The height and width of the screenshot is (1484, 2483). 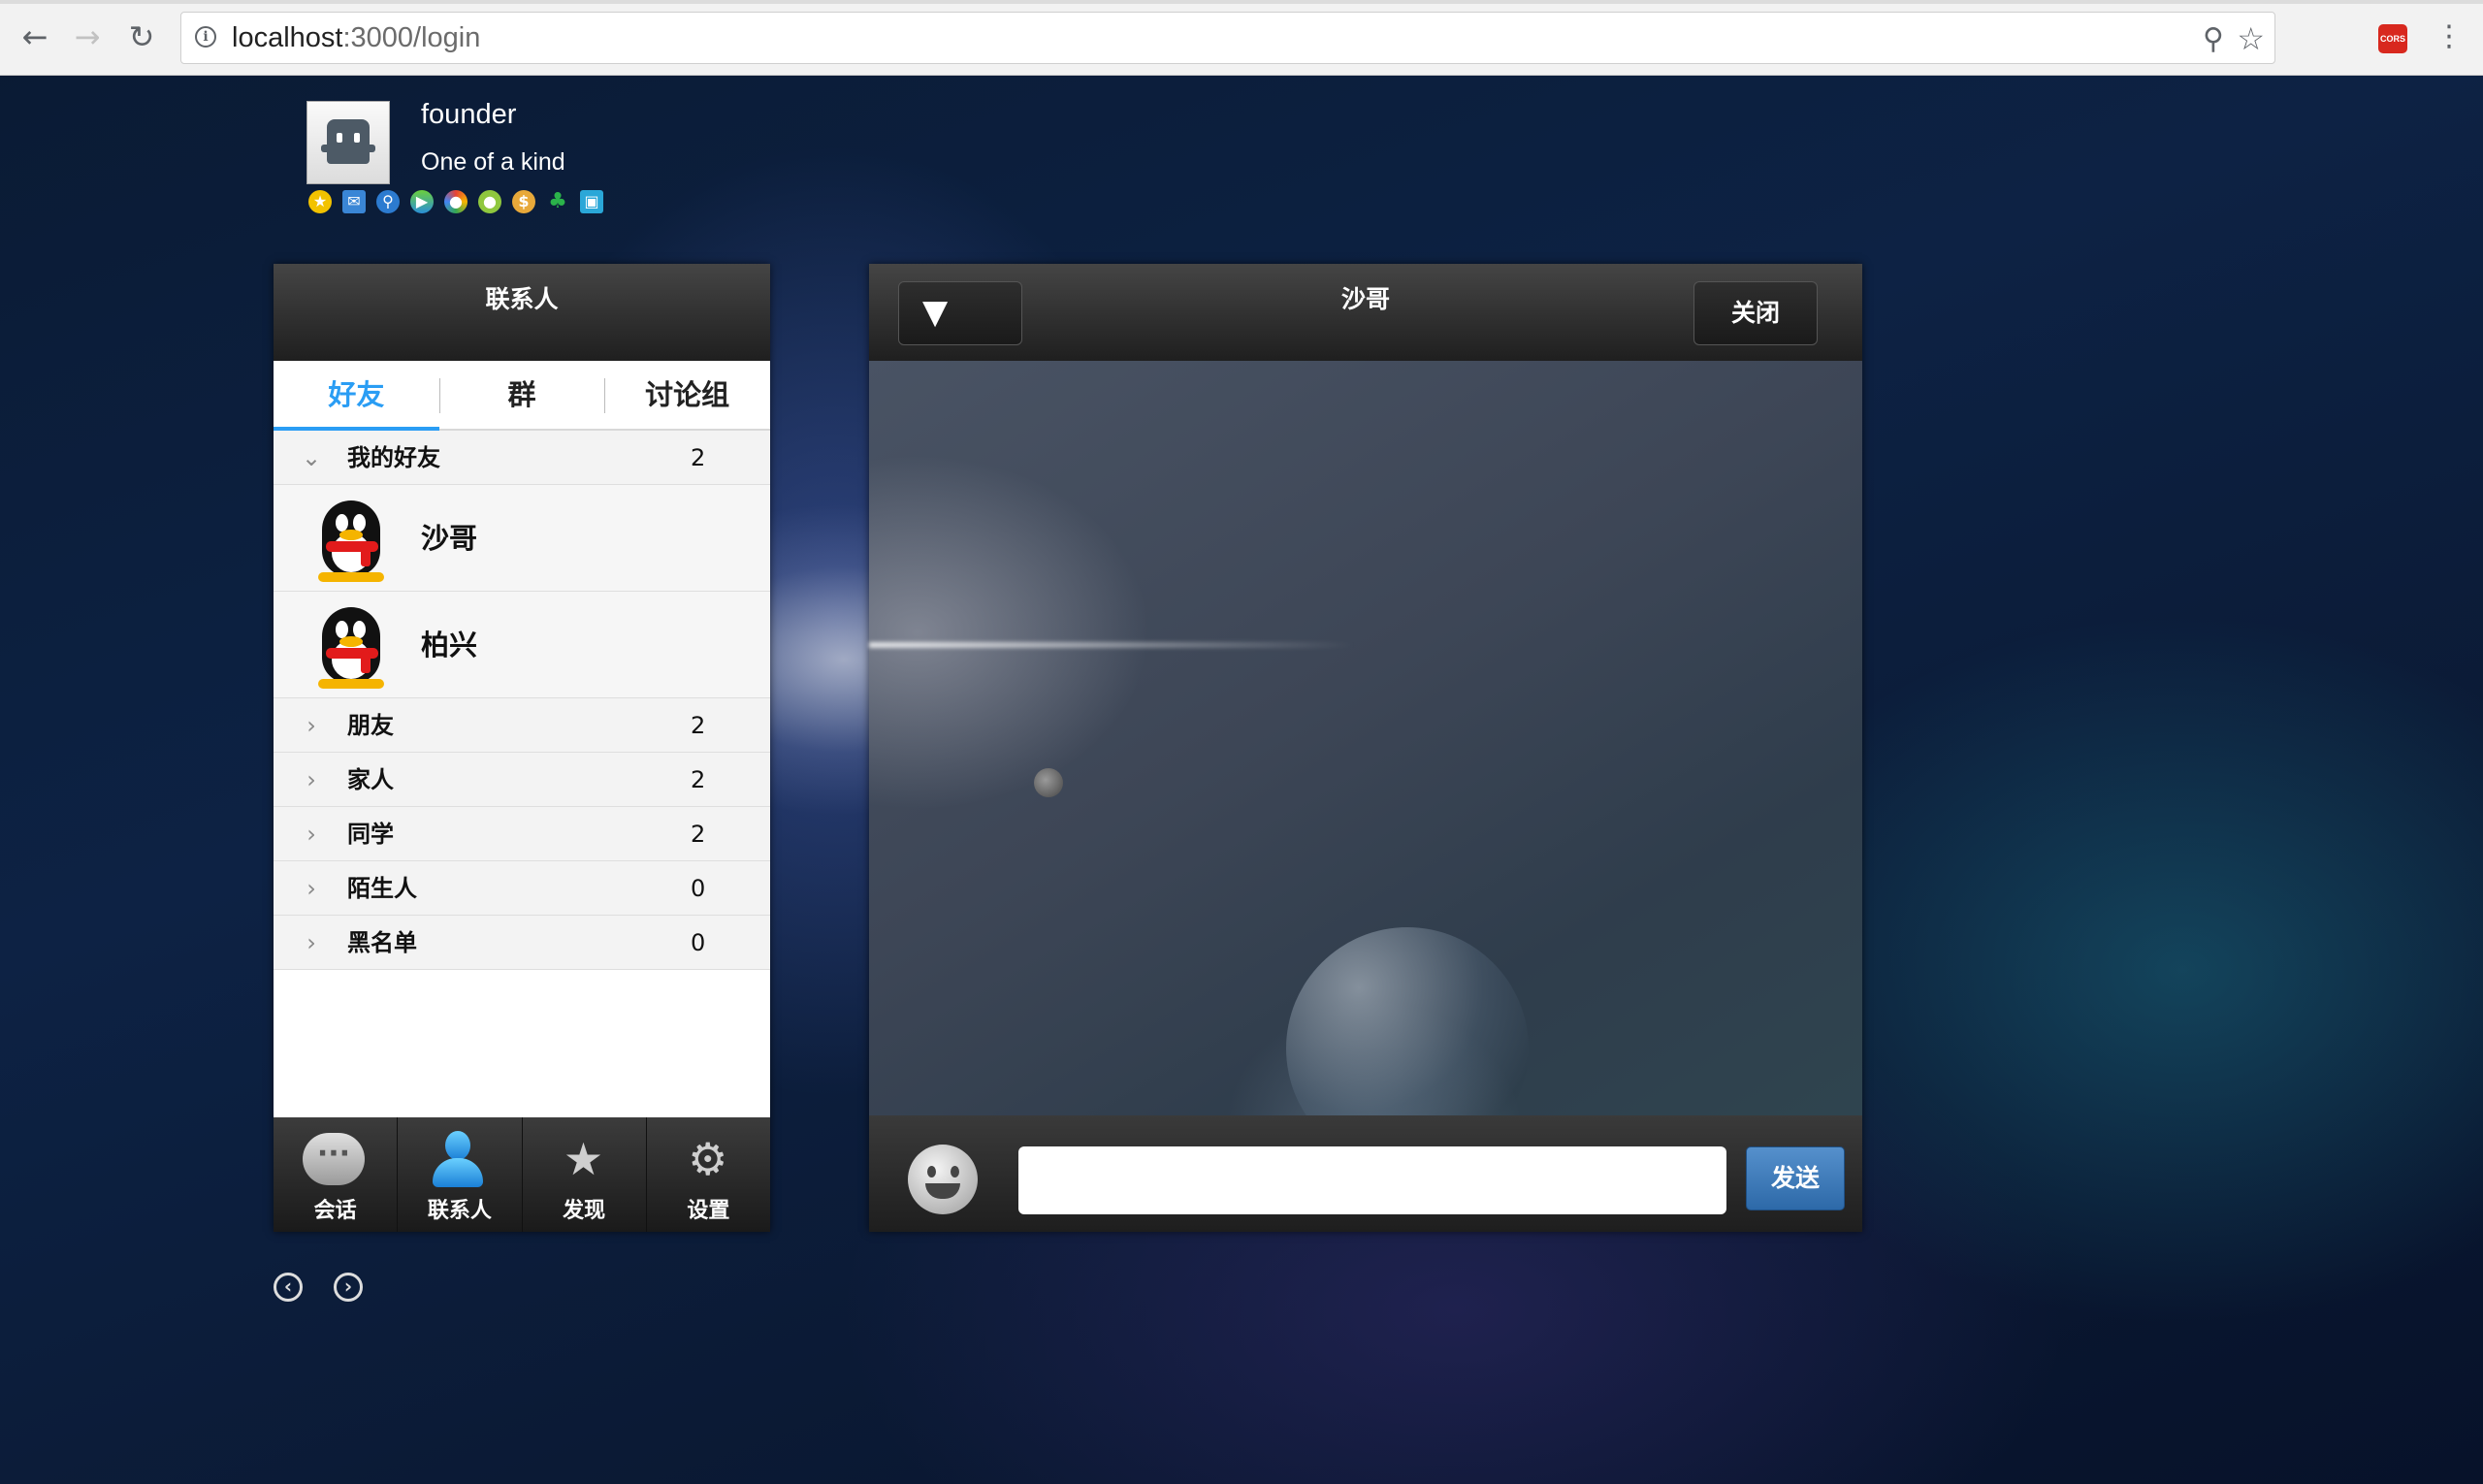 I want to click on browser-icon: ●, so click(x=456, y=201).